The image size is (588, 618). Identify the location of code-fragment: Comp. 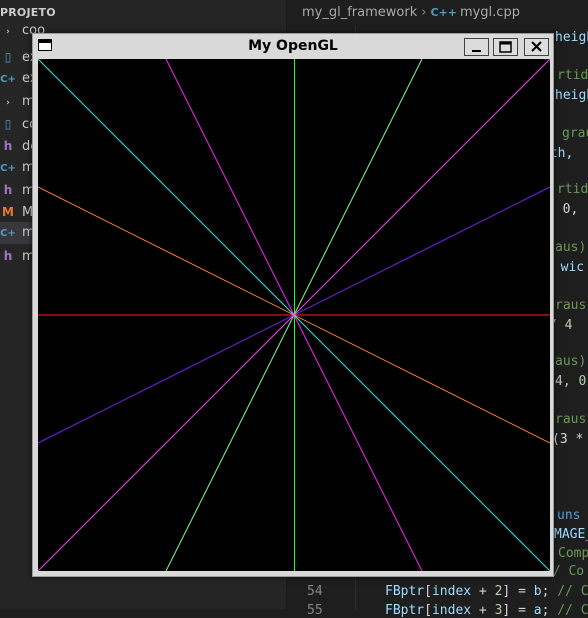
(573, 553).